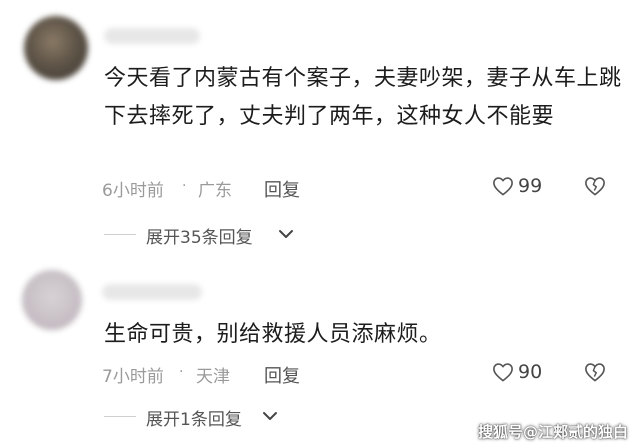 Image resolution: width=640 pixels, height=448 pixels. Describe the element at coordinates (133, 191) in the screenshot. I see `comment-time: 6小时前` at that location.